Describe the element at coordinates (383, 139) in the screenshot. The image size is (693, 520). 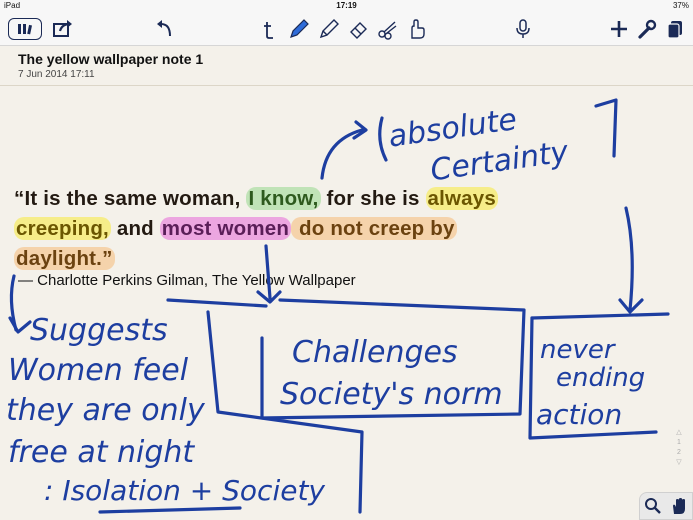
I see `ink-bracket-left` at that location.